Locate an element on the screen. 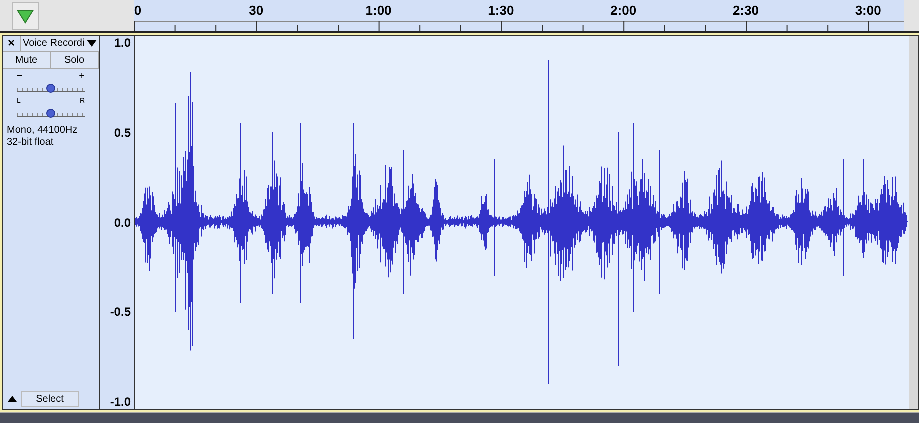 This screenshot has width=919, height=423. scale-label: 1.0 is located at coordinates (122, 43).